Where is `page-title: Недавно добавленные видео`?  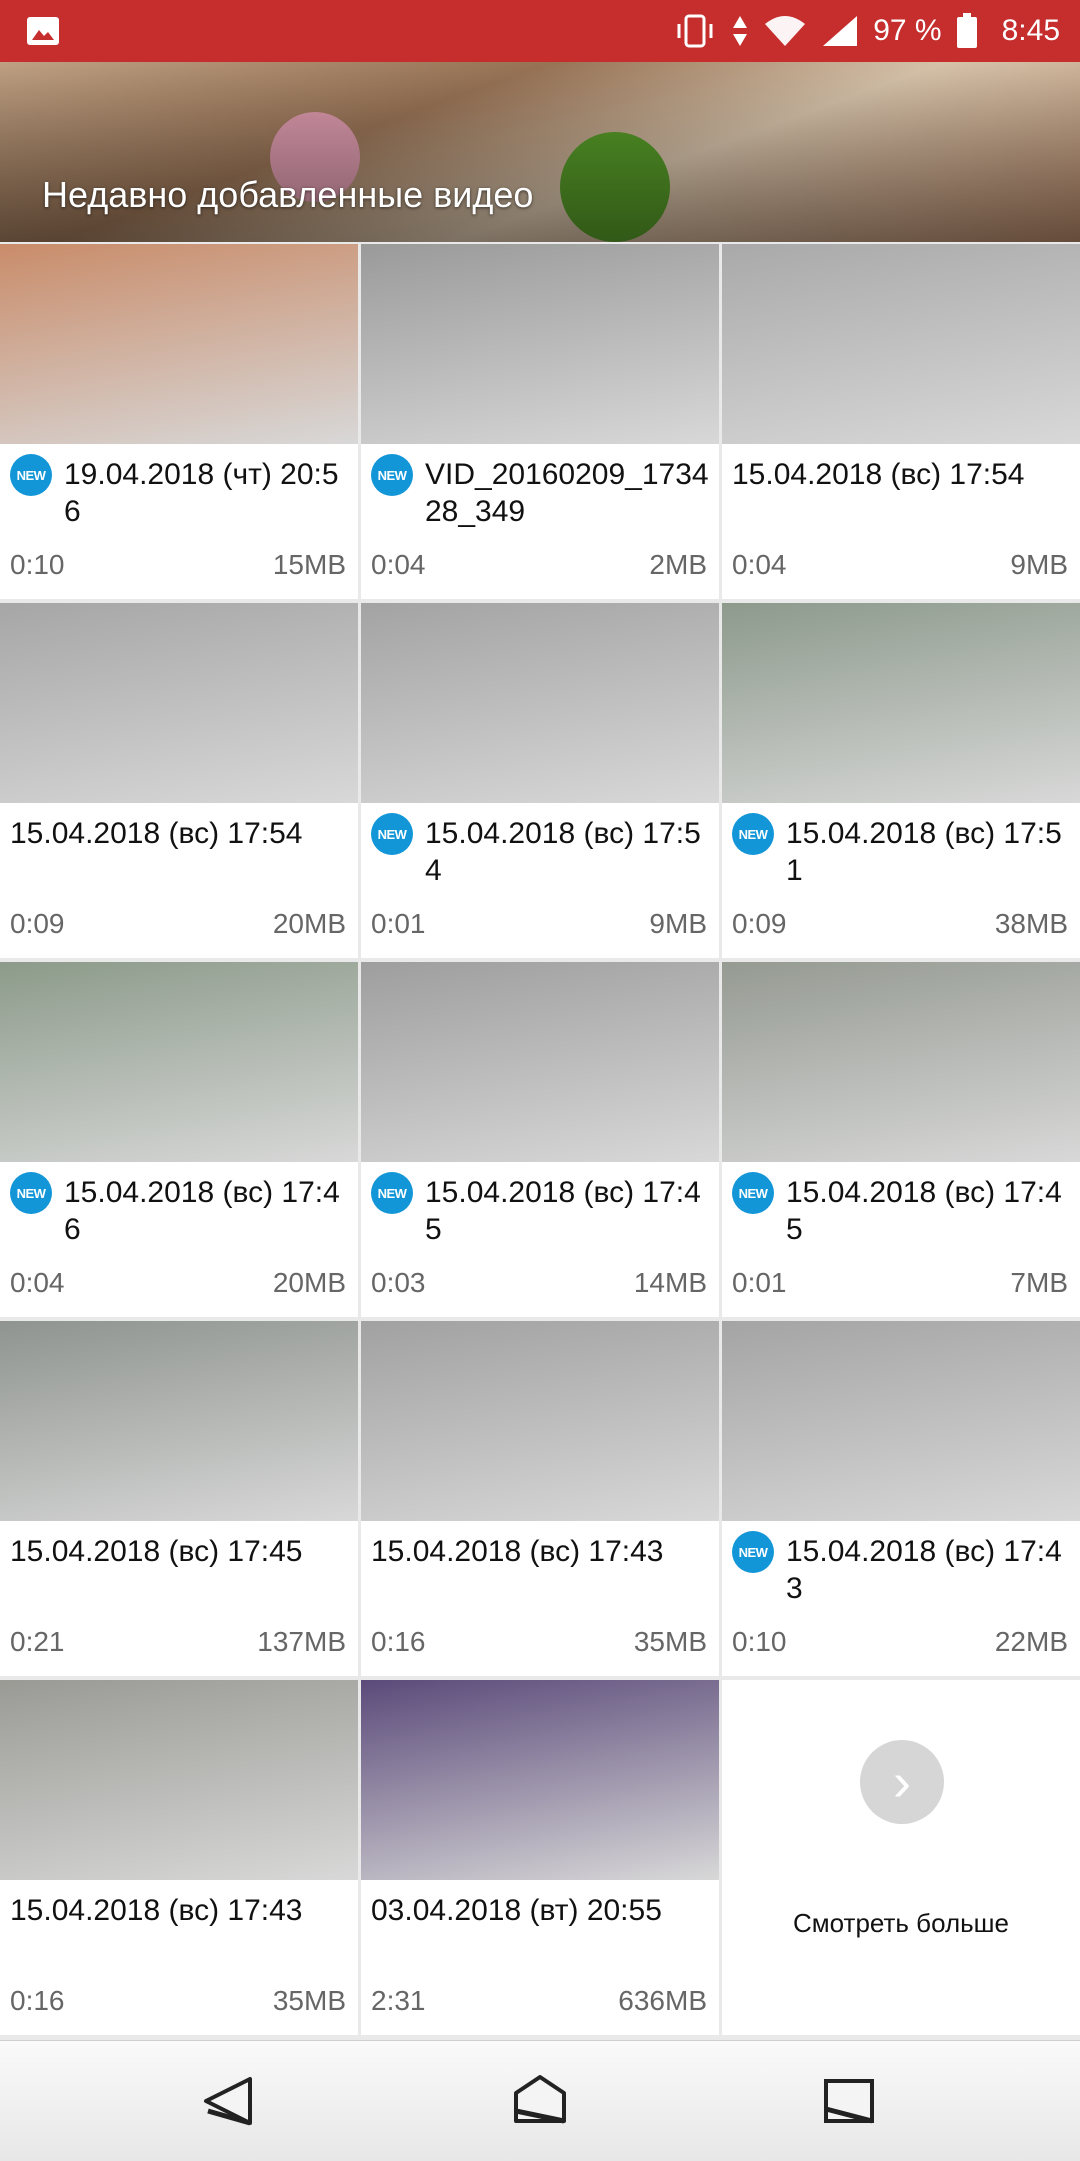
page-title: Недавно добавленные видео is located at coordinates (288, 194).